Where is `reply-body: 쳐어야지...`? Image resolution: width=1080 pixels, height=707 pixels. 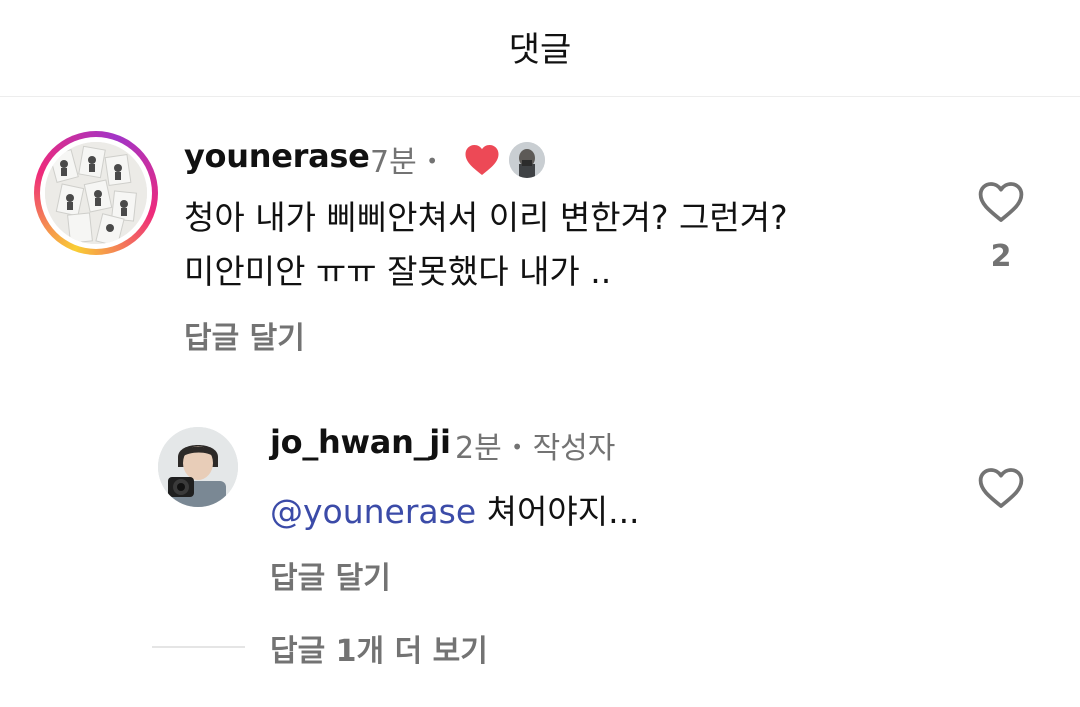 reply-body: 쳐어야지... is located at coordinates (563, 511).